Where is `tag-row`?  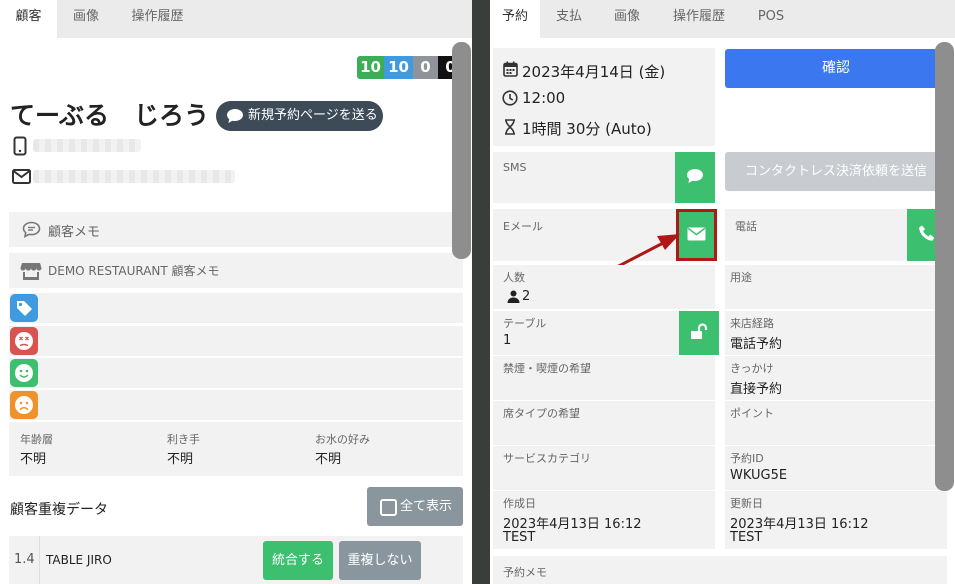 tag-row is located at coordinates (236, 308).